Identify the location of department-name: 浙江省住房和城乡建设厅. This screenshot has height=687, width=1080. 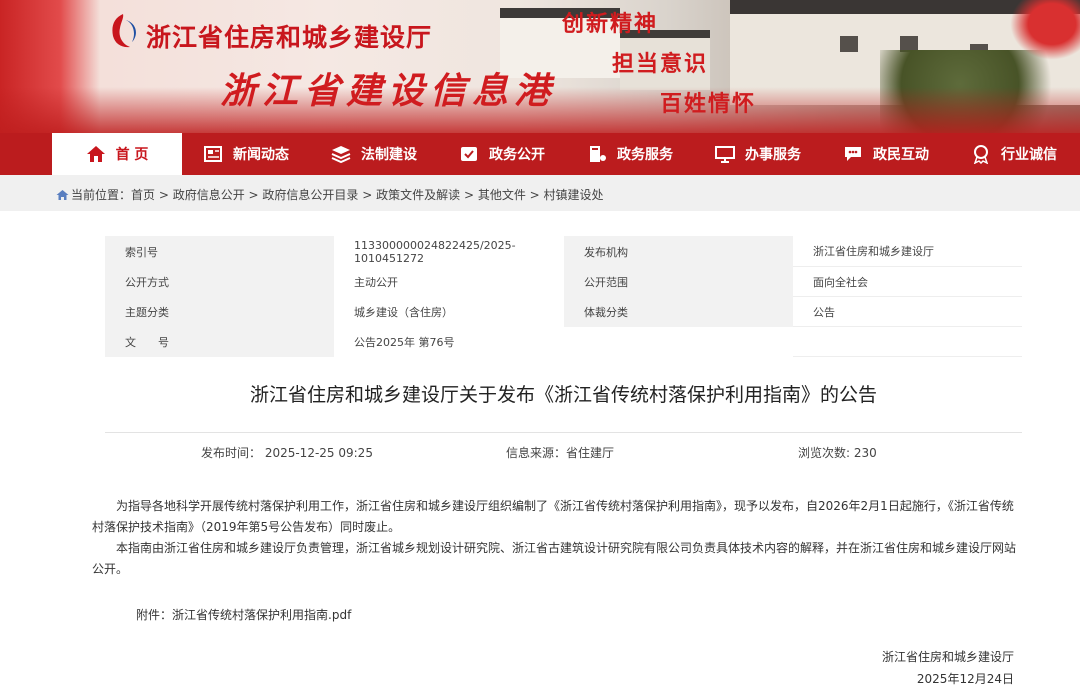
(289, 36).